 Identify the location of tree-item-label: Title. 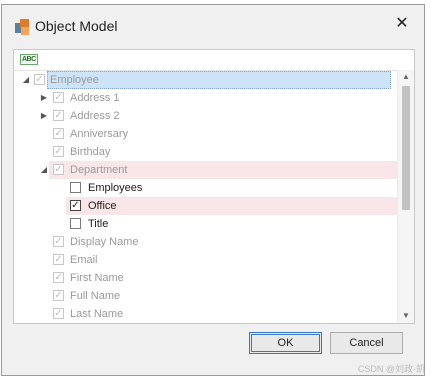
(98, 224).